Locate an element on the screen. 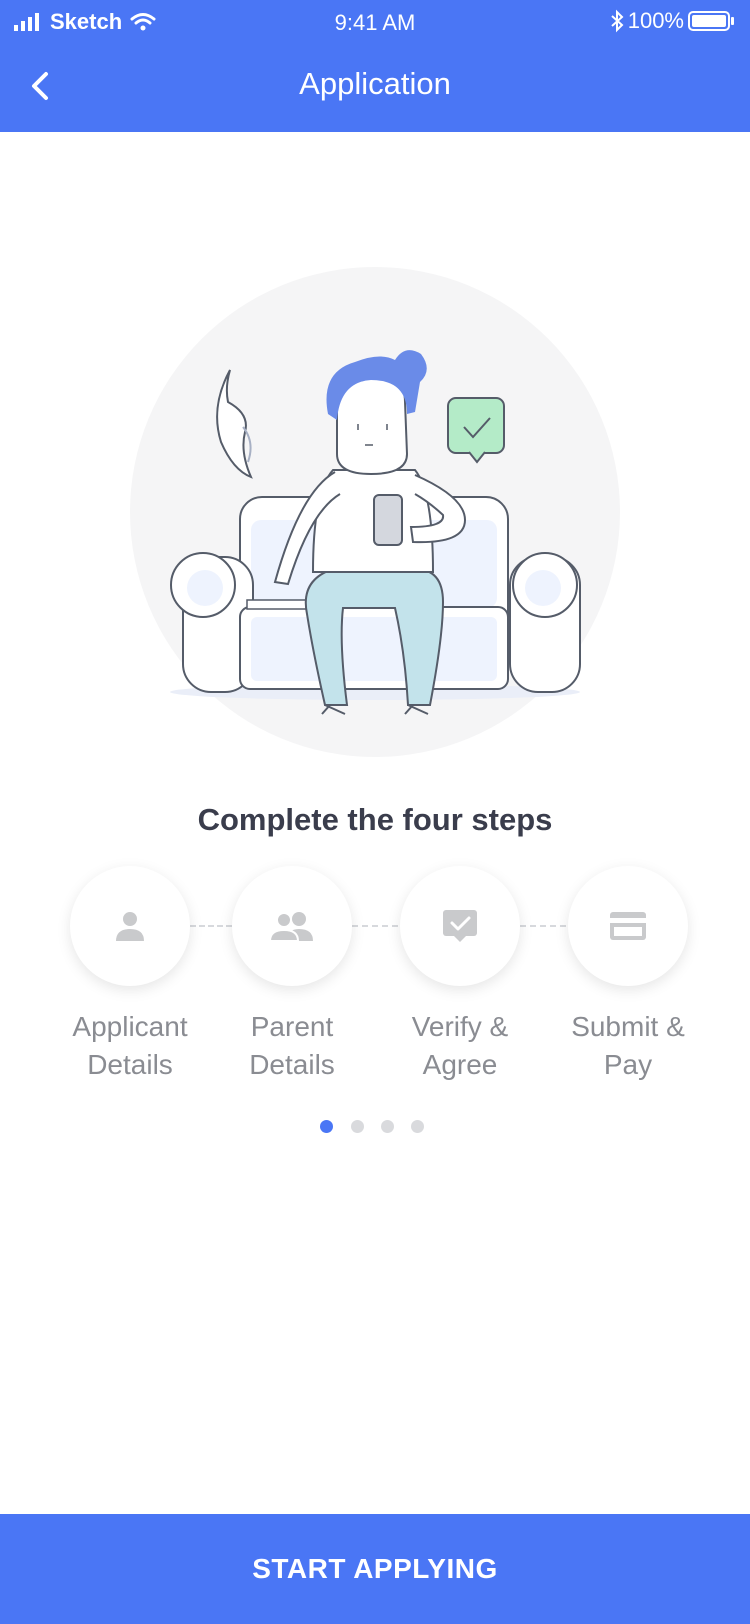 This screenshot has height=1624, width=750. status-right: 100% is located at coordinates (673, 21).